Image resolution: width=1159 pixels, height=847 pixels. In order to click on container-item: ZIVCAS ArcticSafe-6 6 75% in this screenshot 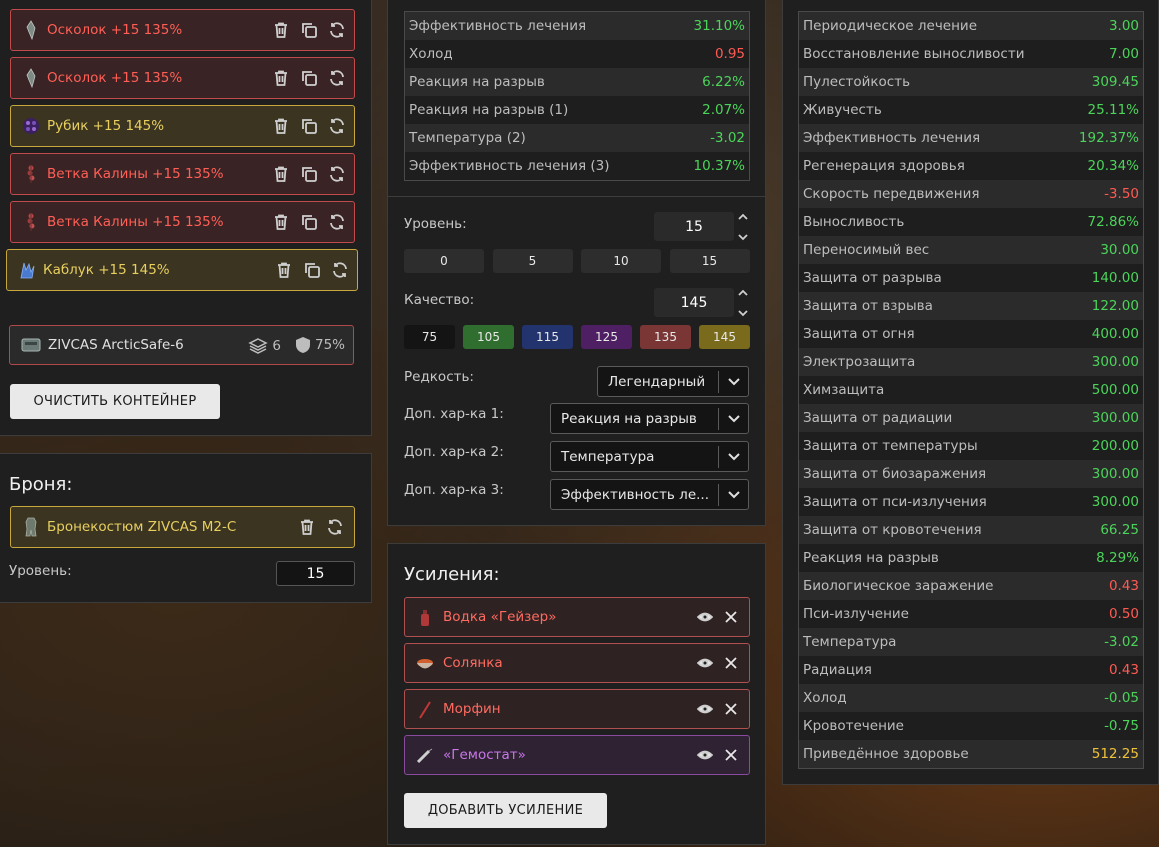, I will do `click(181, 345)`.